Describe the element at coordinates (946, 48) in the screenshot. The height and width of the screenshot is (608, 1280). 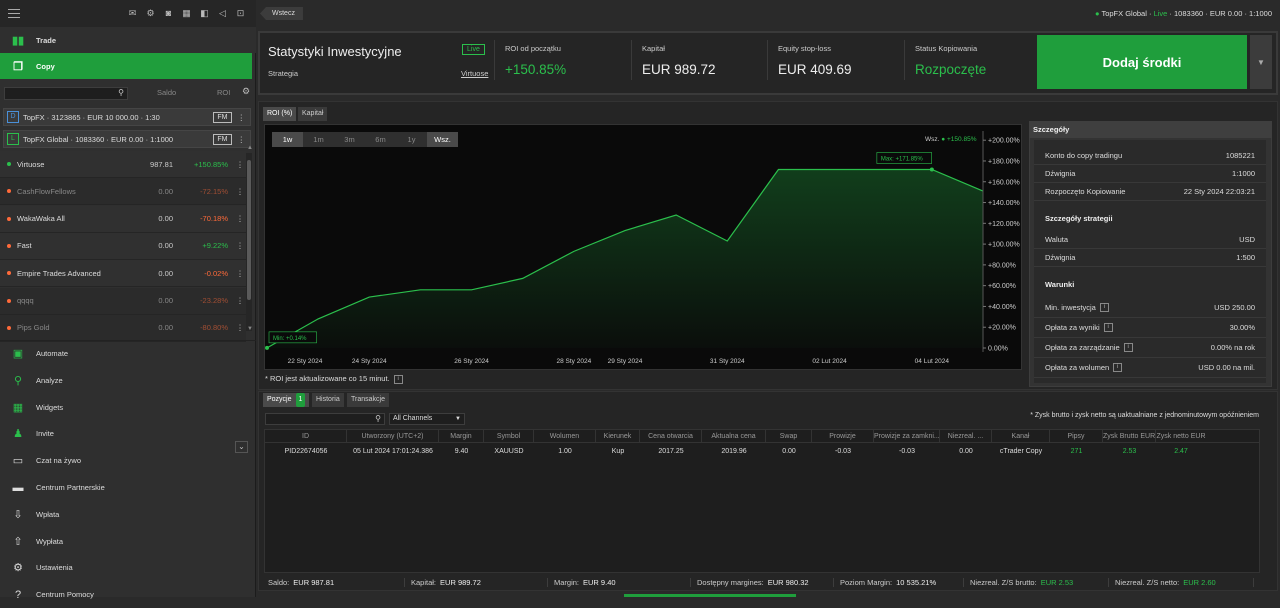
I see `stat-status-label: Status Kopiowania` at that location.